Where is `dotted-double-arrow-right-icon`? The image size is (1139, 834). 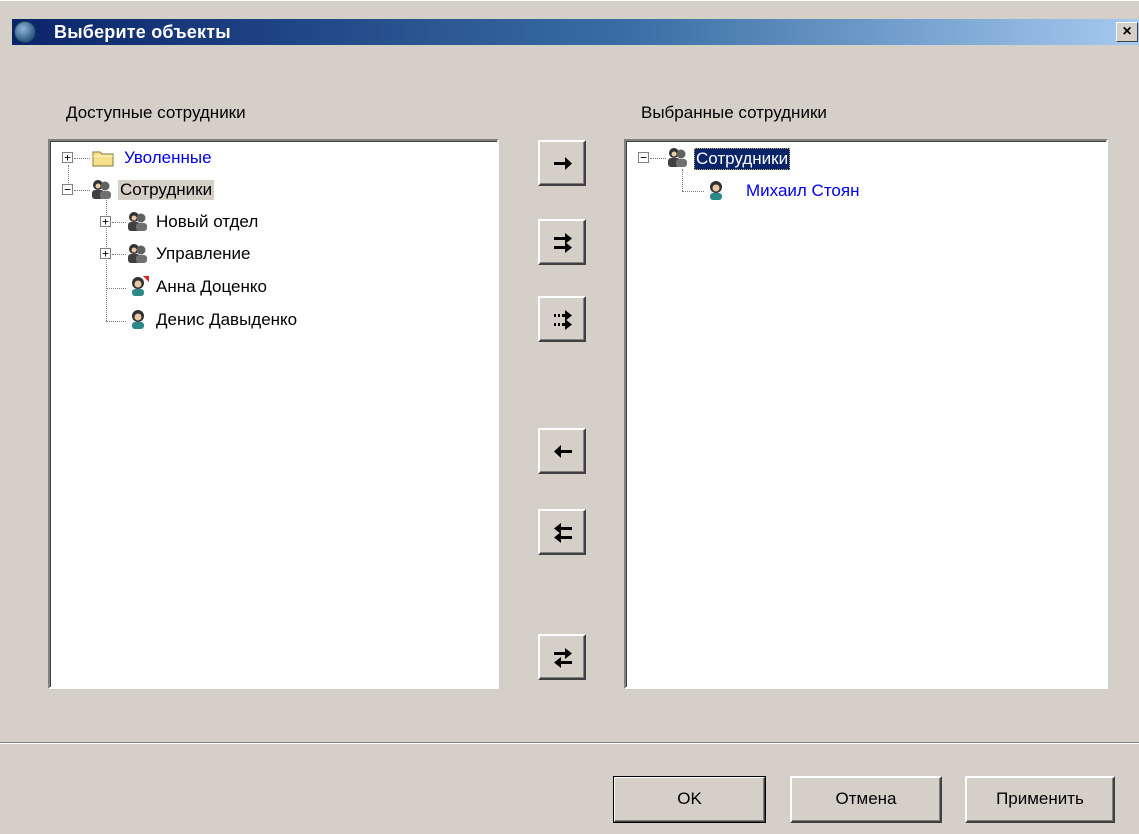 dotted-double-arrow-right-icon is located at coordinates (563, 320).